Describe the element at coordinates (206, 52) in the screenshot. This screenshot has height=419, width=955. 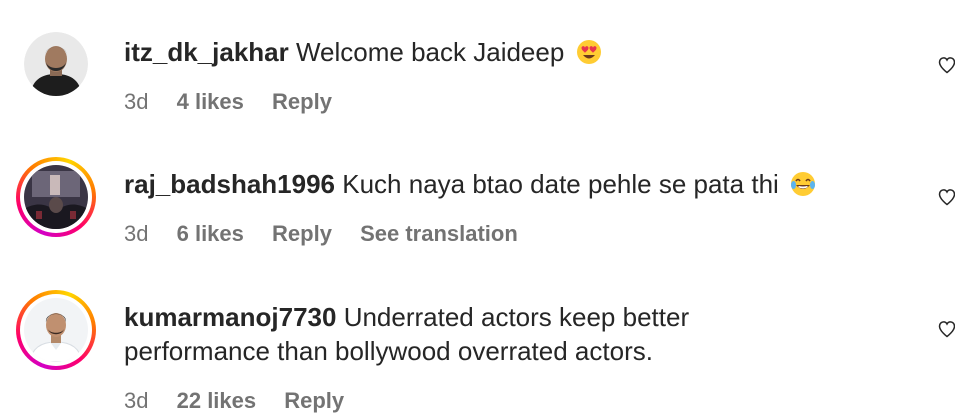
I see `comment-username: itz_dk_jakhar` at that location.